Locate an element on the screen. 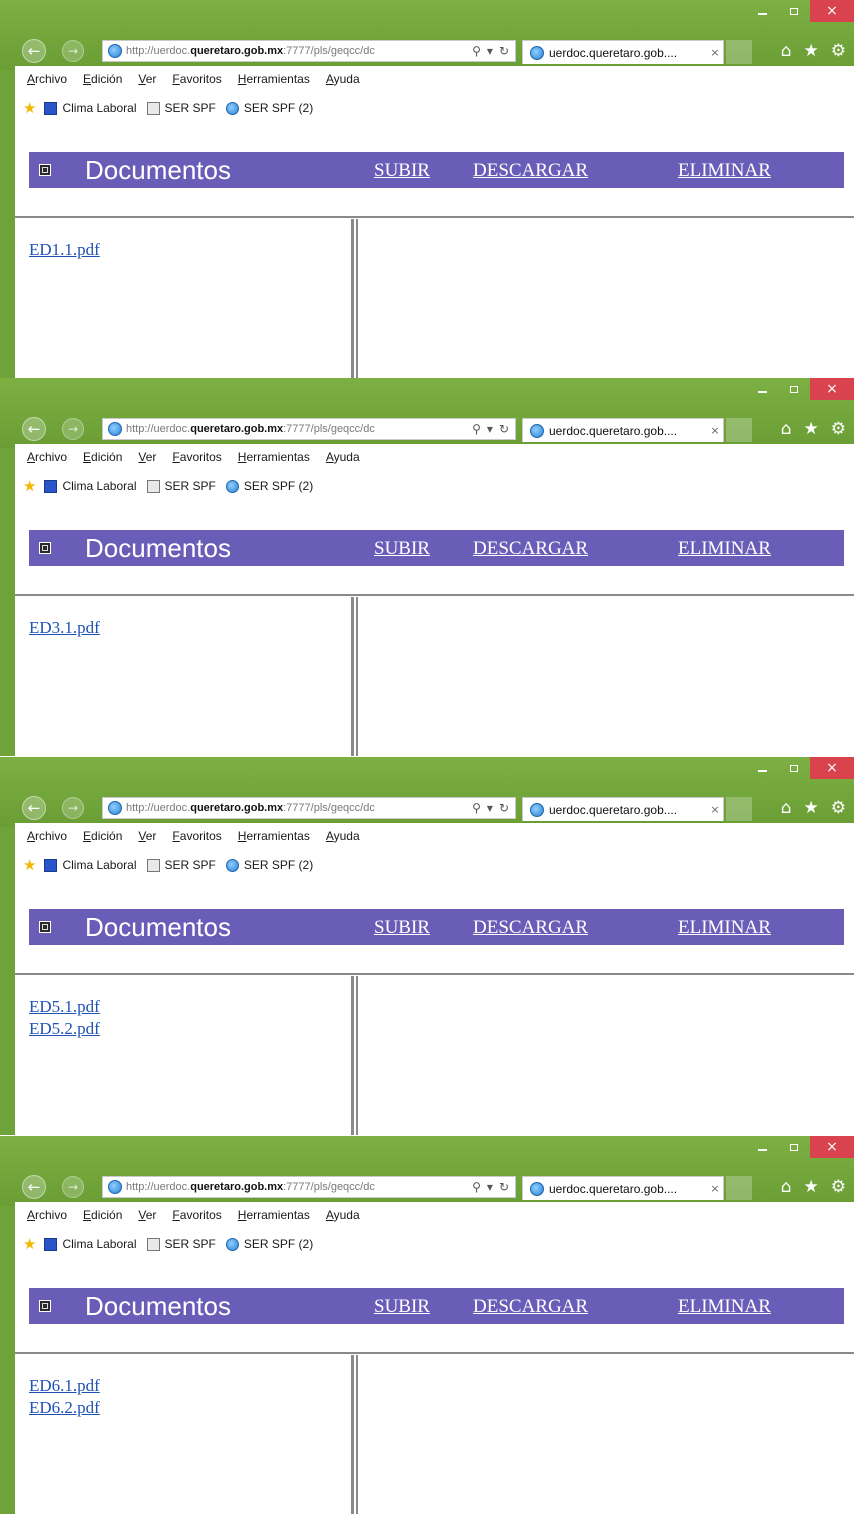  file-link: ED6.1.pdf is located at coordinates (64, 1386).